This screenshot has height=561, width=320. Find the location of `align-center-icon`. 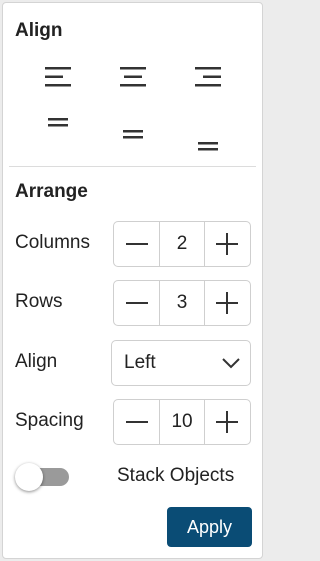

align-center-icon is located at coordinates (133, 77).